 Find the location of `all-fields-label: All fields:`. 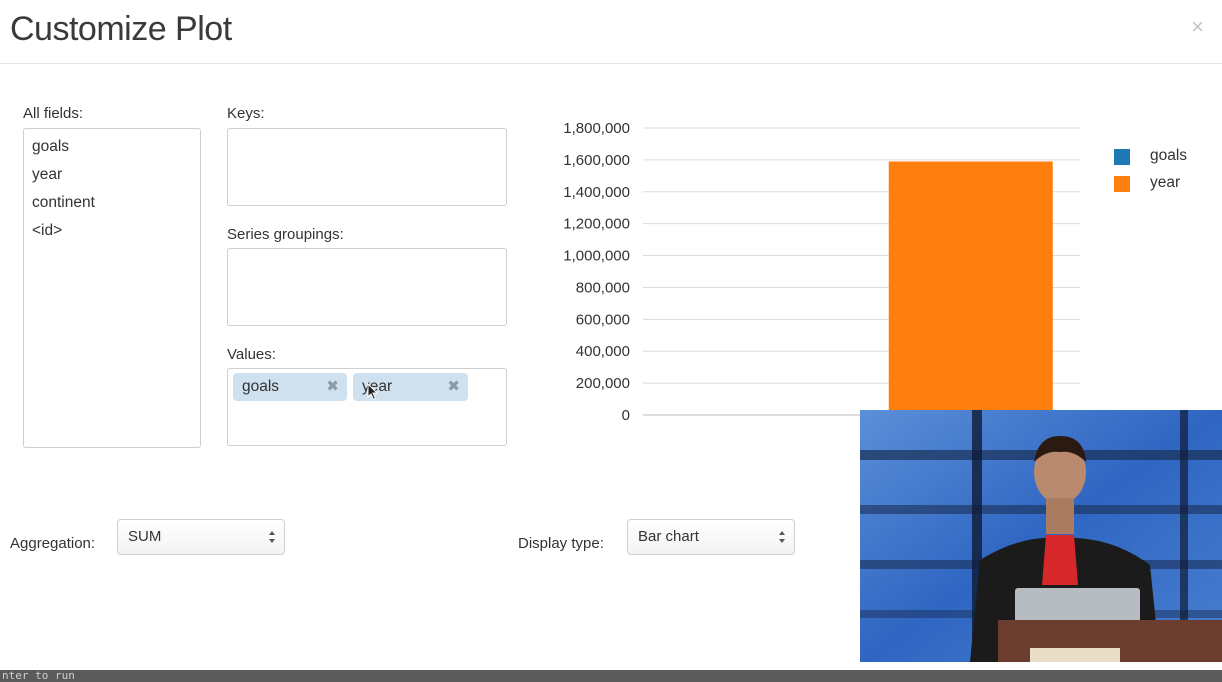

all-fields-label: All fields: is located at coordinates (53, 113).